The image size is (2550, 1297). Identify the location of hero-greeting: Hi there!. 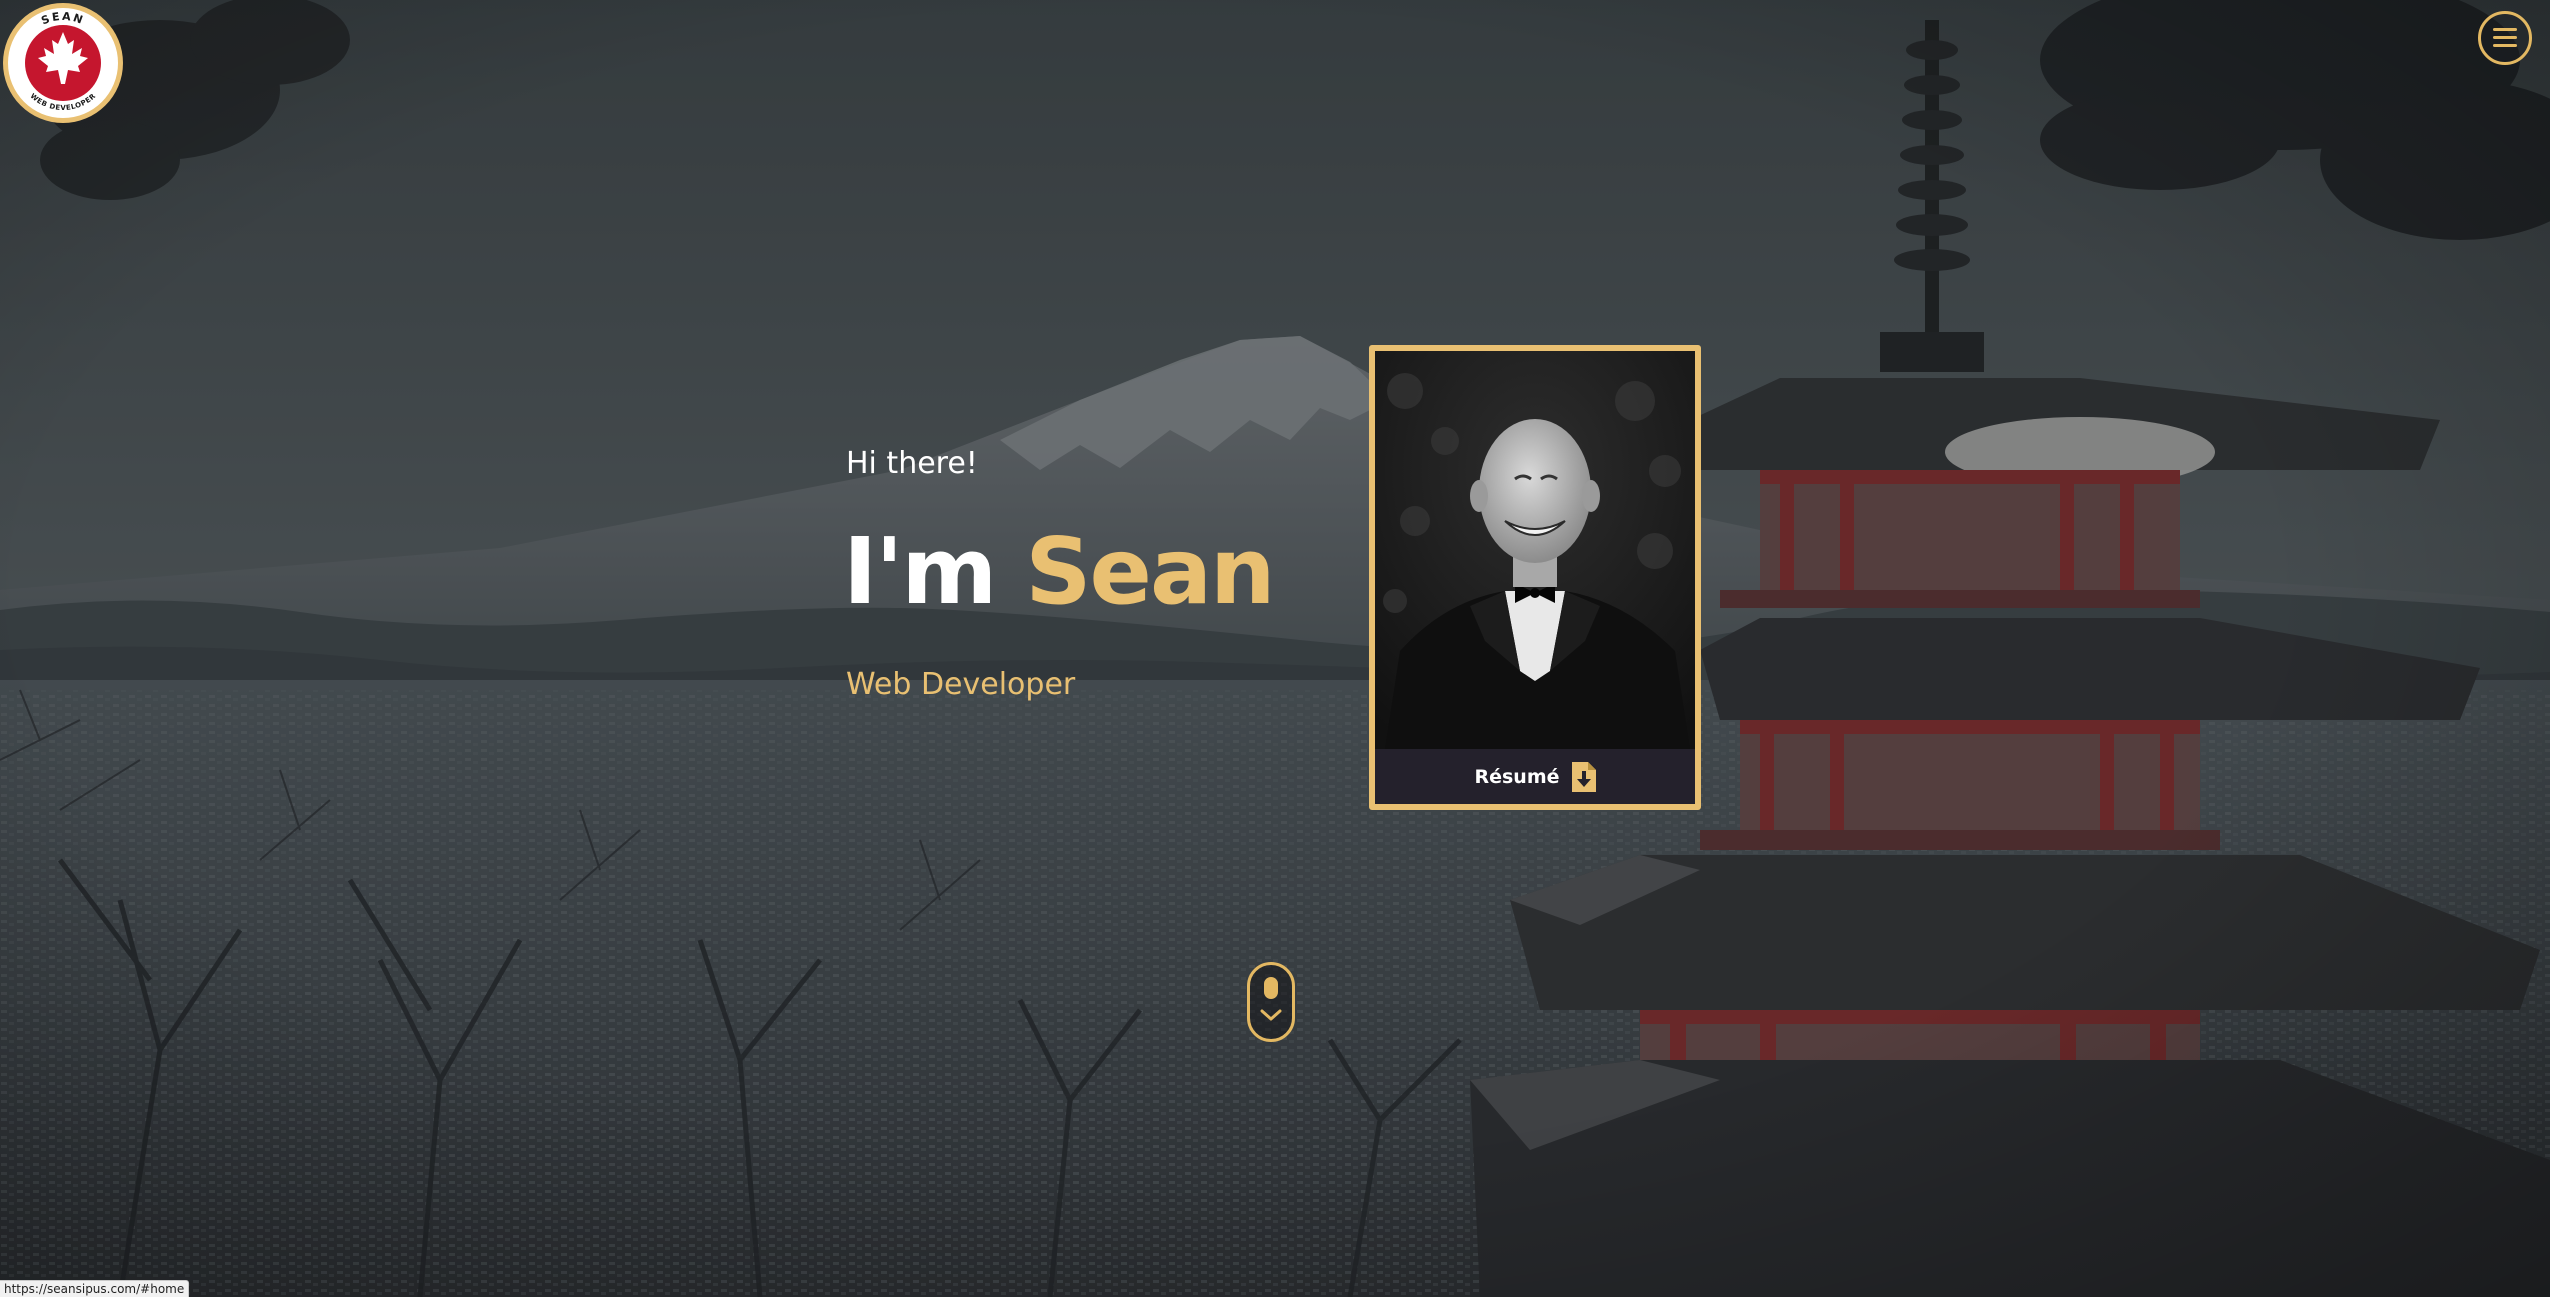
(912, 463).